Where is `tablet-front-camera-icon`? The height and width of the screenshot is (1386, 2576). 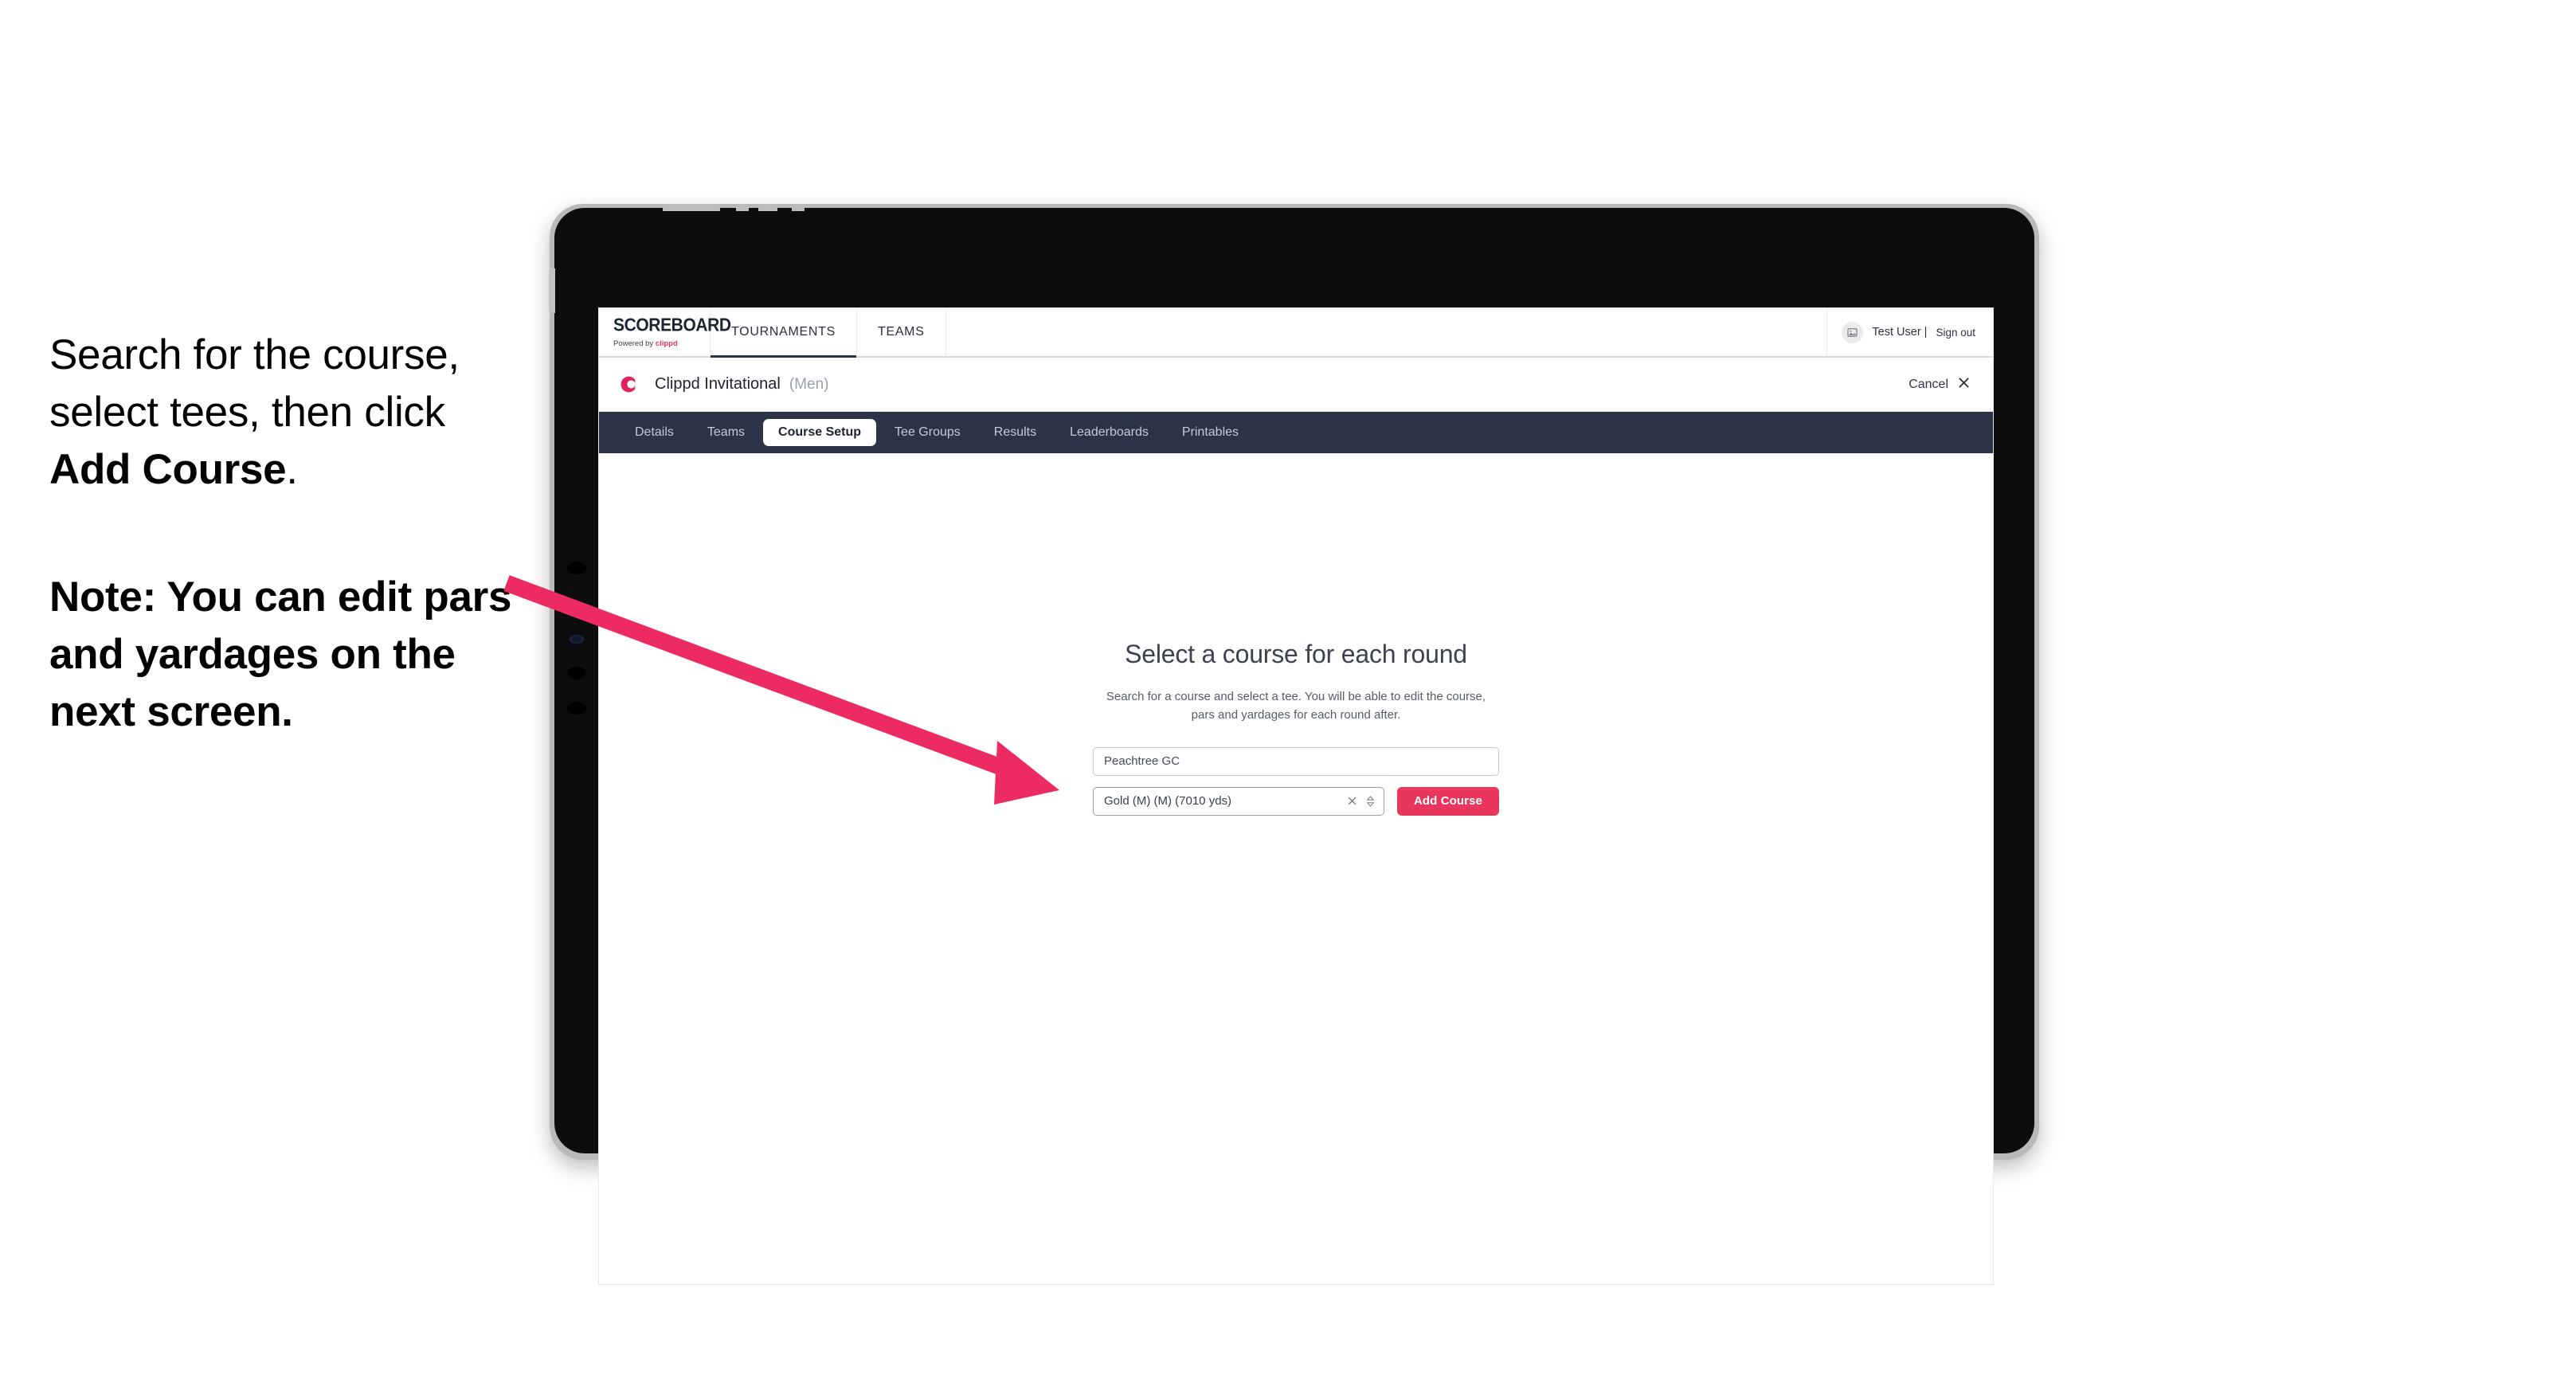 tablet-front-camera-icon is located at coordinates (577, 639).